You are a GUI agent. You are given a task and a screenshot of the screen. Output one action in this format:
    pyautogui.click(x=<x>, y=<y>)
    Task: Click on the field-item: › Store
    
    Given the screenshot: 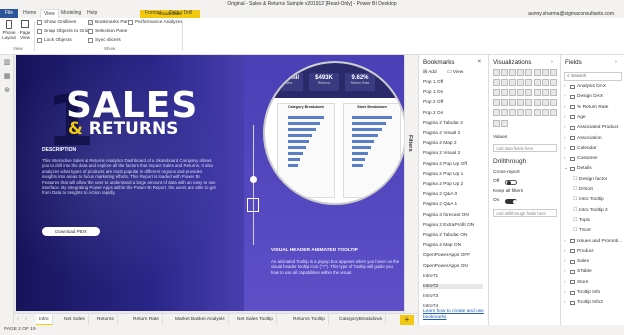 What is the action you would take?
    pyautogui.click(x=576, y=282)
    